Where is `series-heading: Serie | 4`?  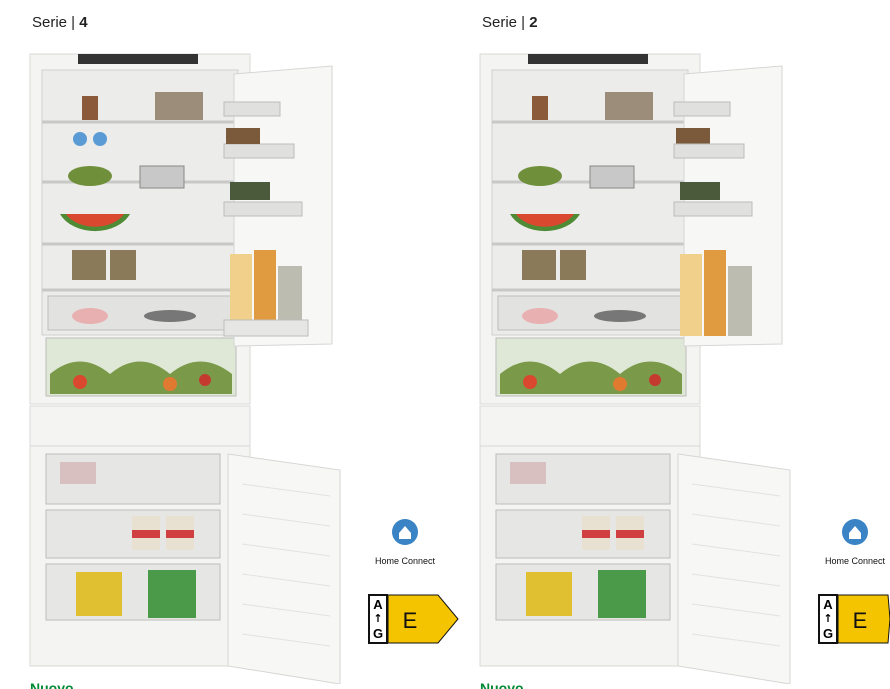
series-heading: Serie | 4 is located at coordinates (60, 22).